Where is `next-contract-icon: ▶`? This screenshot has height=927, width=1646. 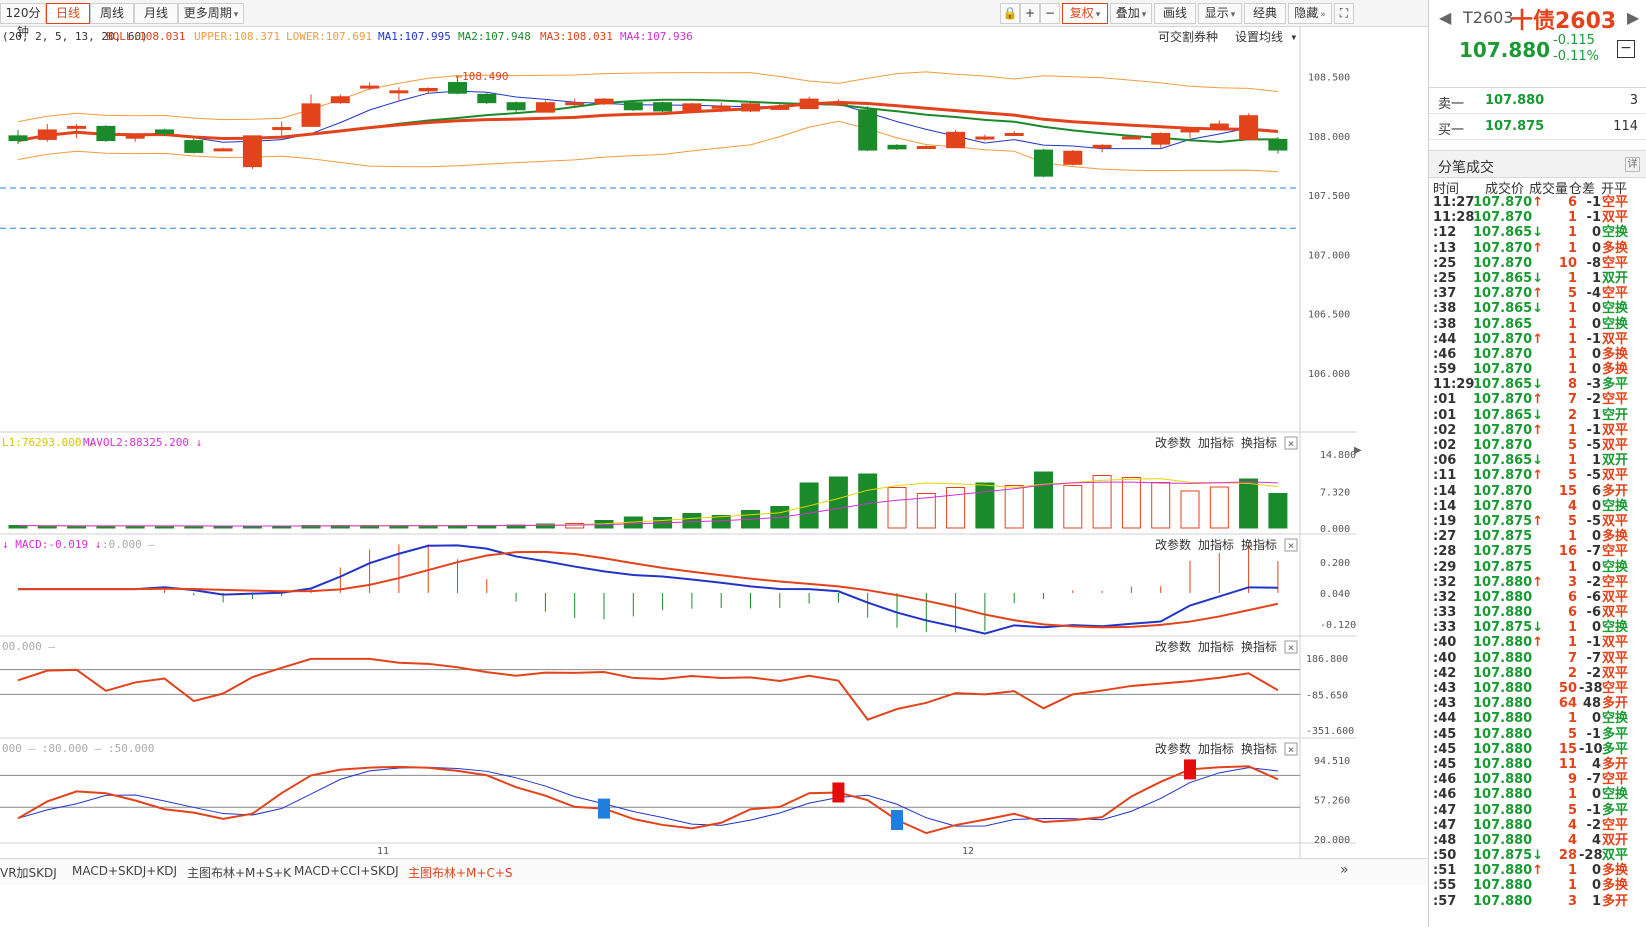
next-contract-icon: ▶ is located at coordinates (1633, 17).